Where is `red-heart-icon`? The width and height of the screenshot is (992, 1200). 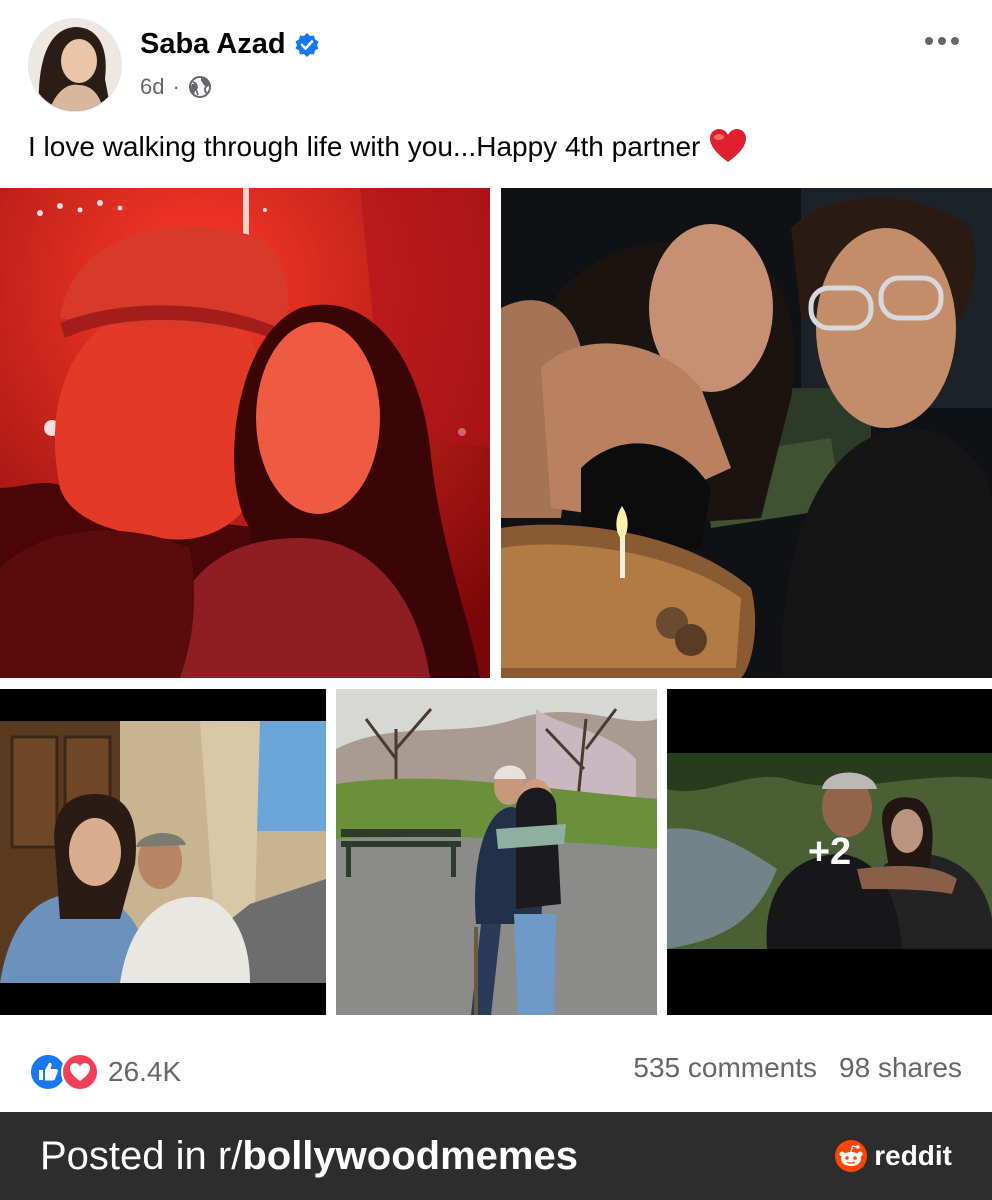
red-heart-icon is located at coordinates (728, 145).